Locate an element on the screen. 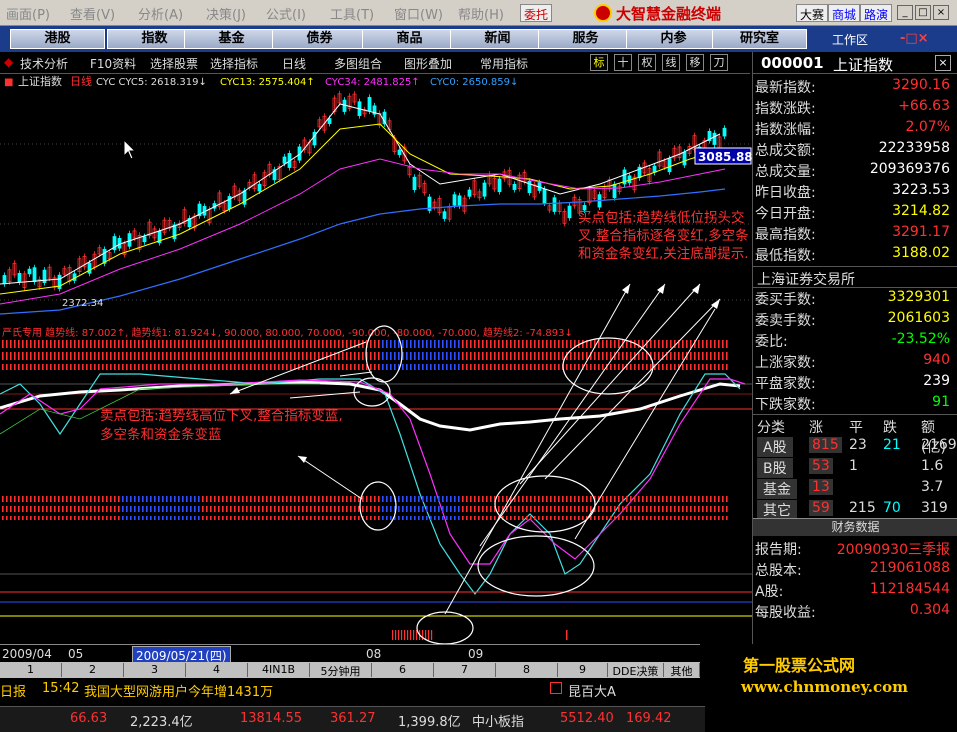 This screenshot has width=957, height=732. menu-formula: 公式(I) is located at coordinates (286, 13).